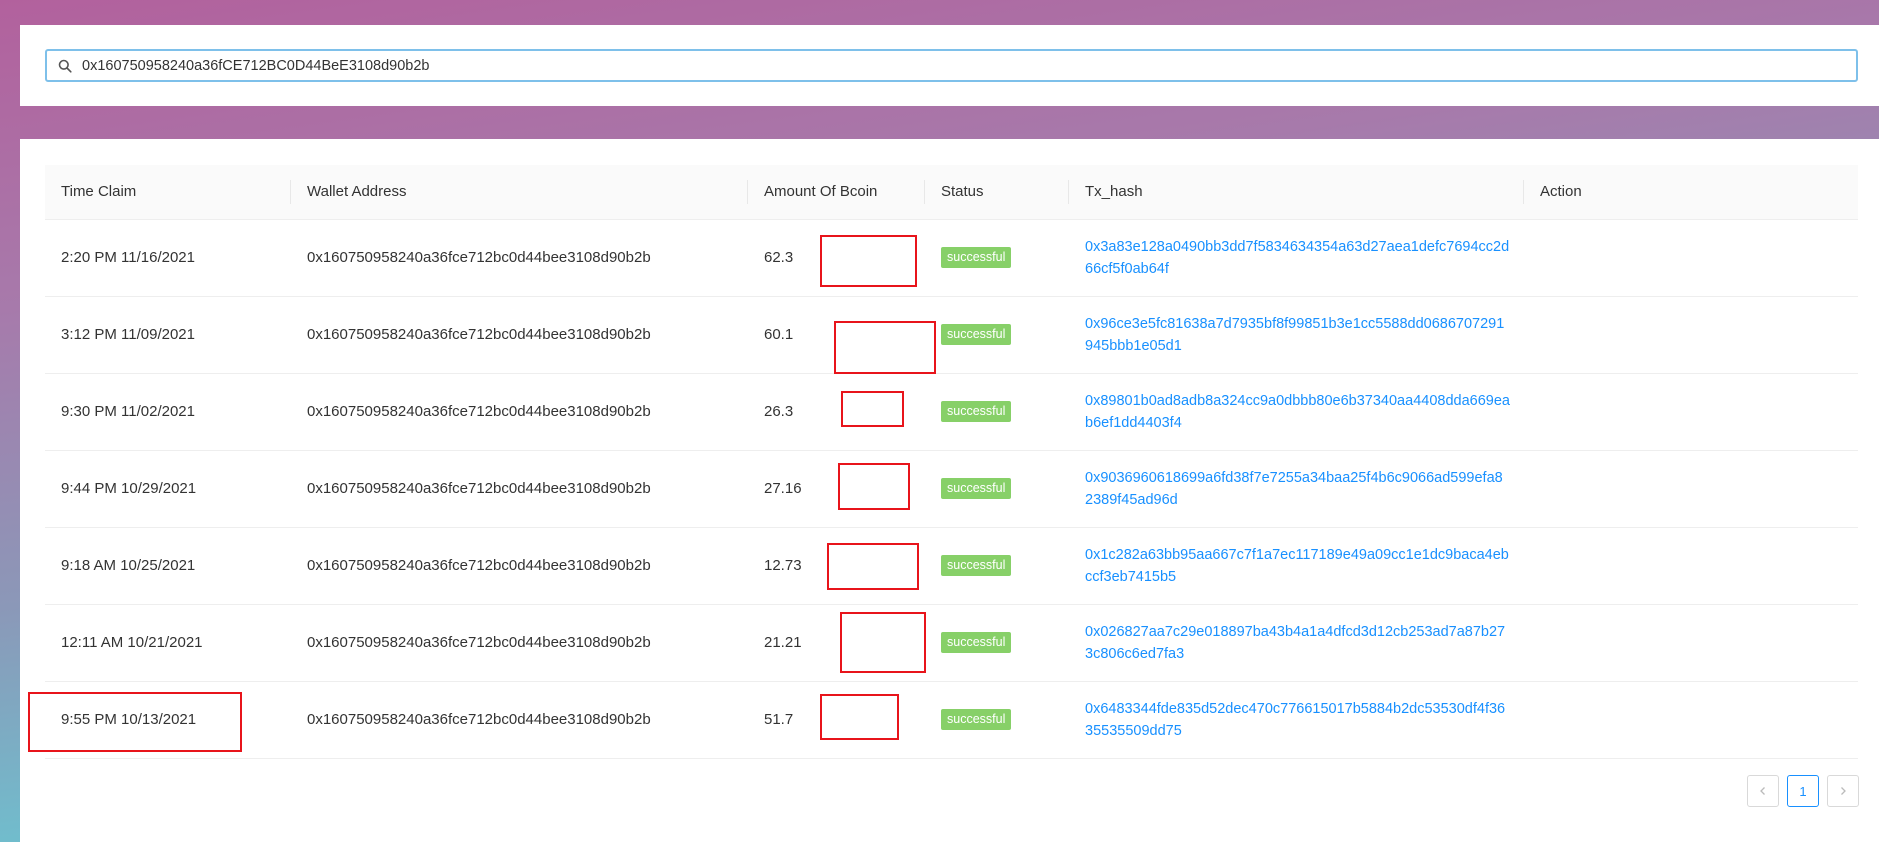 This screenshot has width=1879, height=842. Describe the element at coordinates (783, 565) in the screenshot. I see `amount-cell: 12.73` at that location.